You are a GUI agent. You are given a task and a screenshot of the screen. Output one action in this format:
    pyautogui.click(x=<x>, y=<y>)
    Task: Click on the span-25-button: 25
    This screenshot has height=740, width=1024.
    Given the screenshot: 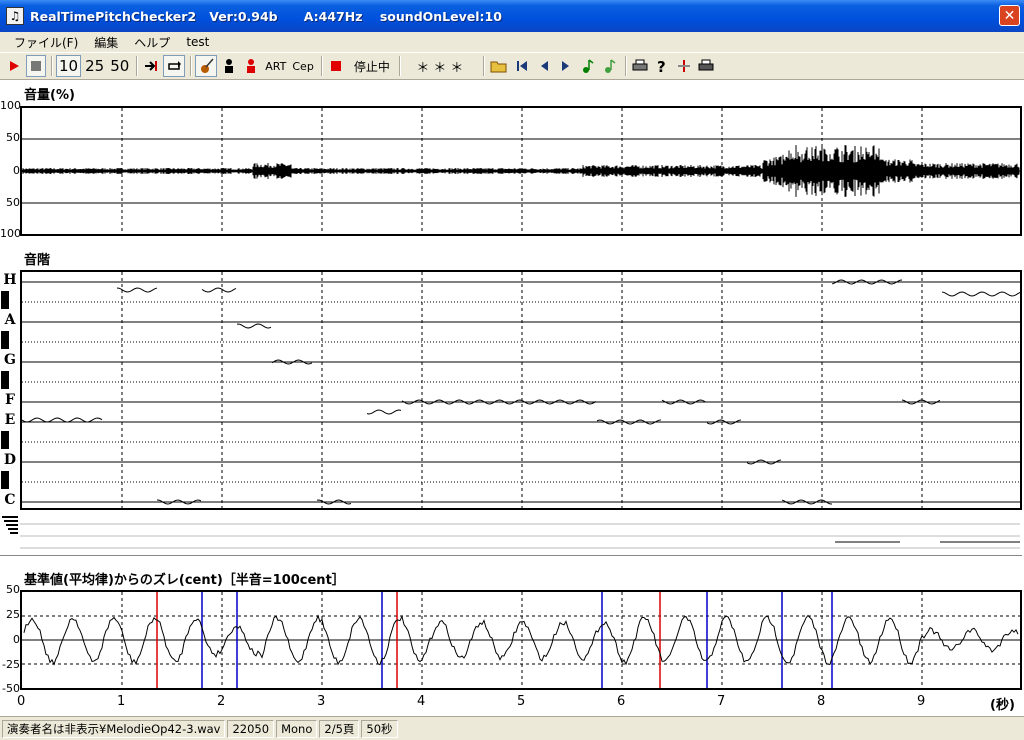 What is the action you would take?
    pyautogui.click(x=94, y=66)
    